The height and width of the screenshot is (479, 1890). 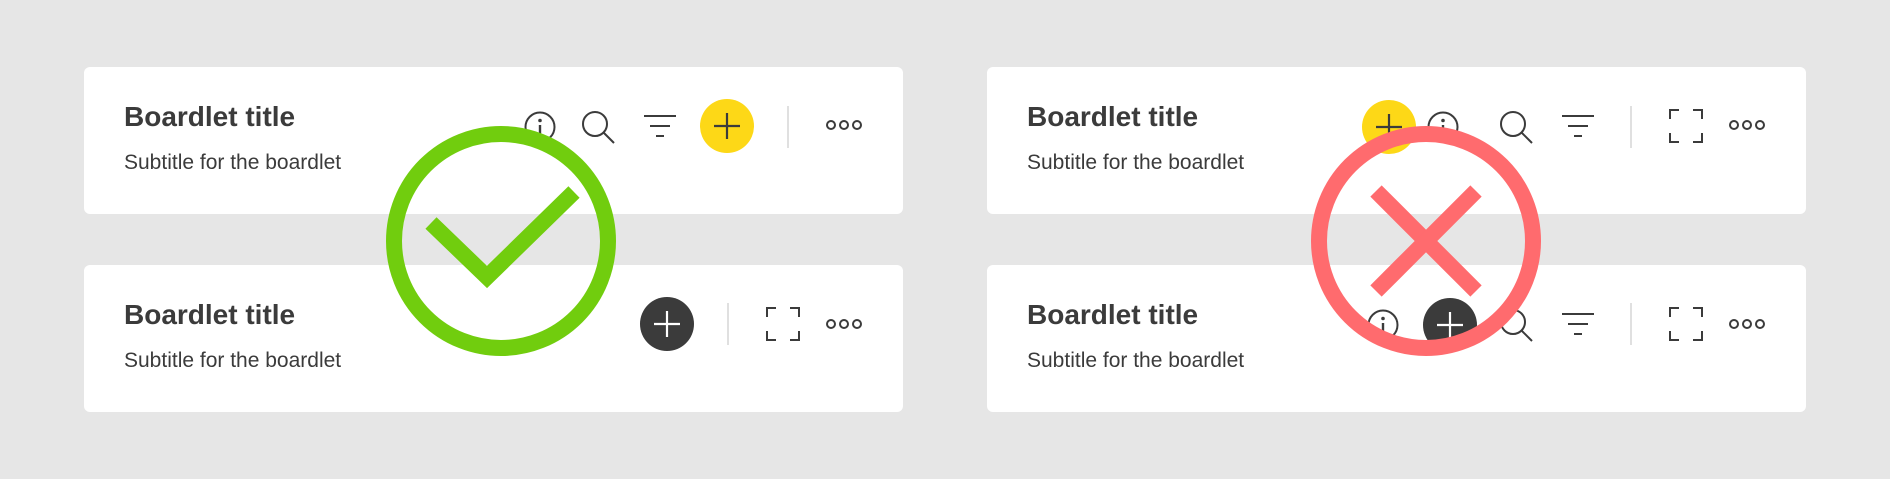 I want to click on checkmark-icon, so click(x=501, y=241).